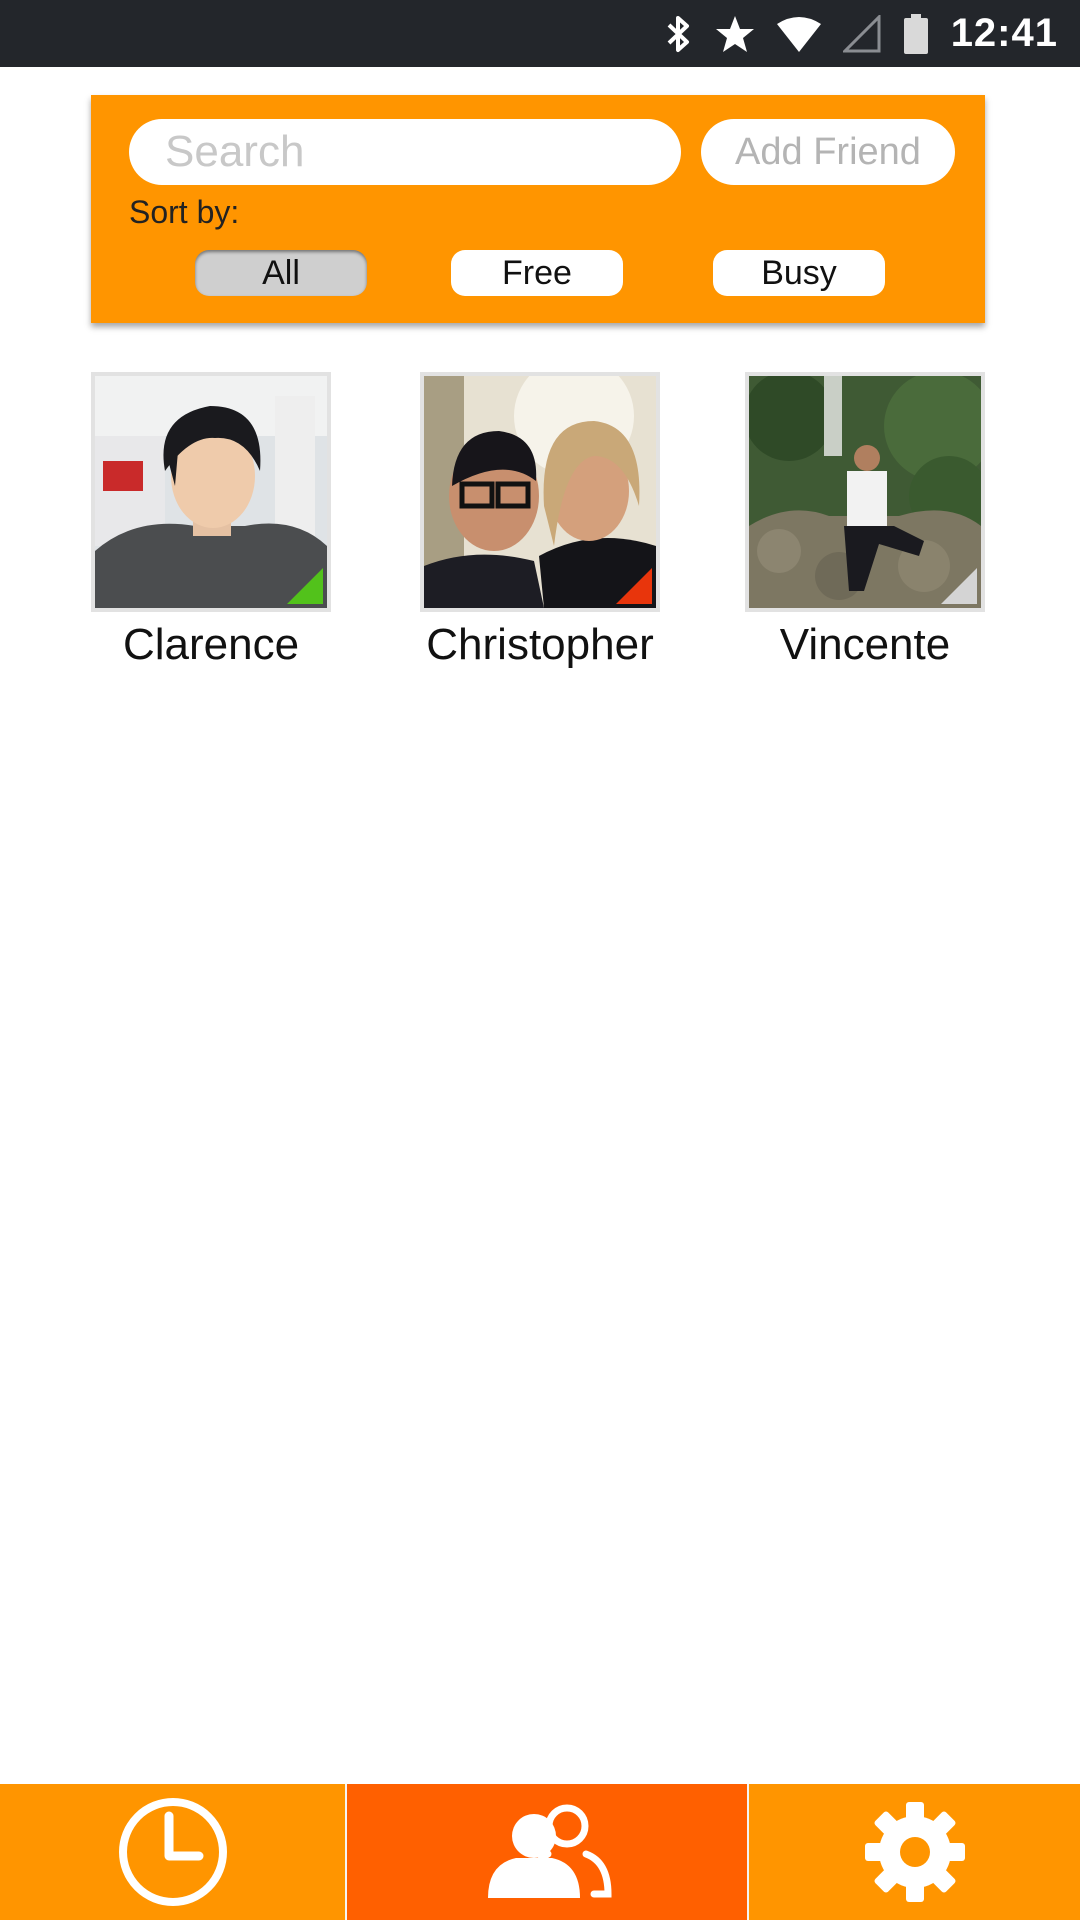 The image size is (1080, 1920). I want to click on filter-busy-button: Busy, so click(799, 273).